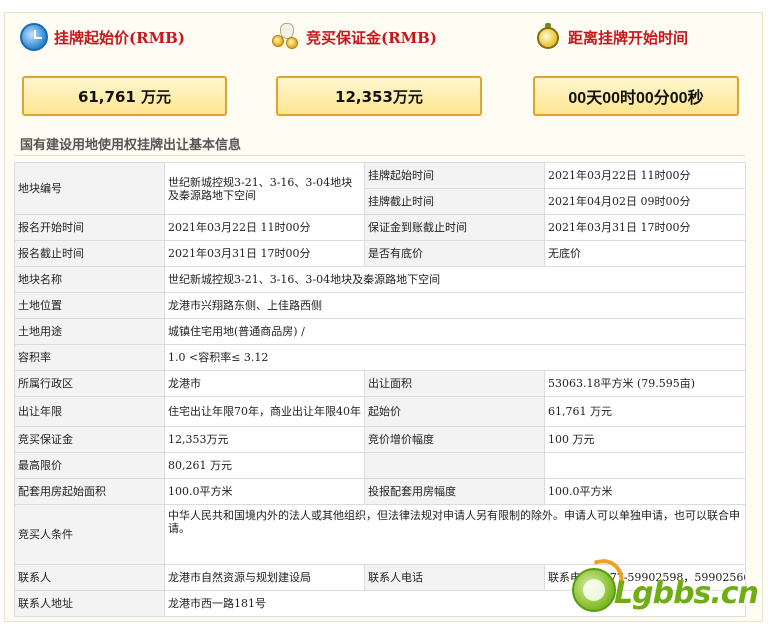  I want to click on start-price-value: 61,761 万元, so click(645, 411).